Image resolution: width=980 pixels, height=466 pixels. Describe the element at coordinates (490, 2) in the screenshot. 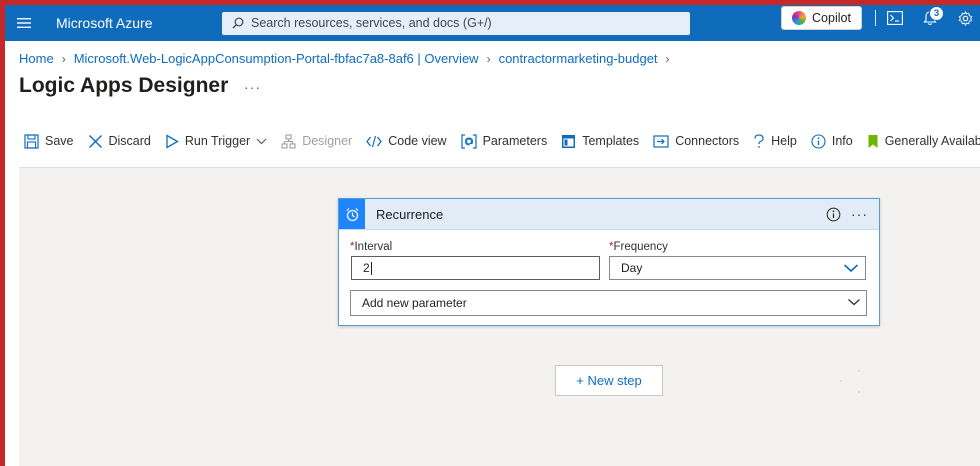

I see `top-accent-strip` at that location.